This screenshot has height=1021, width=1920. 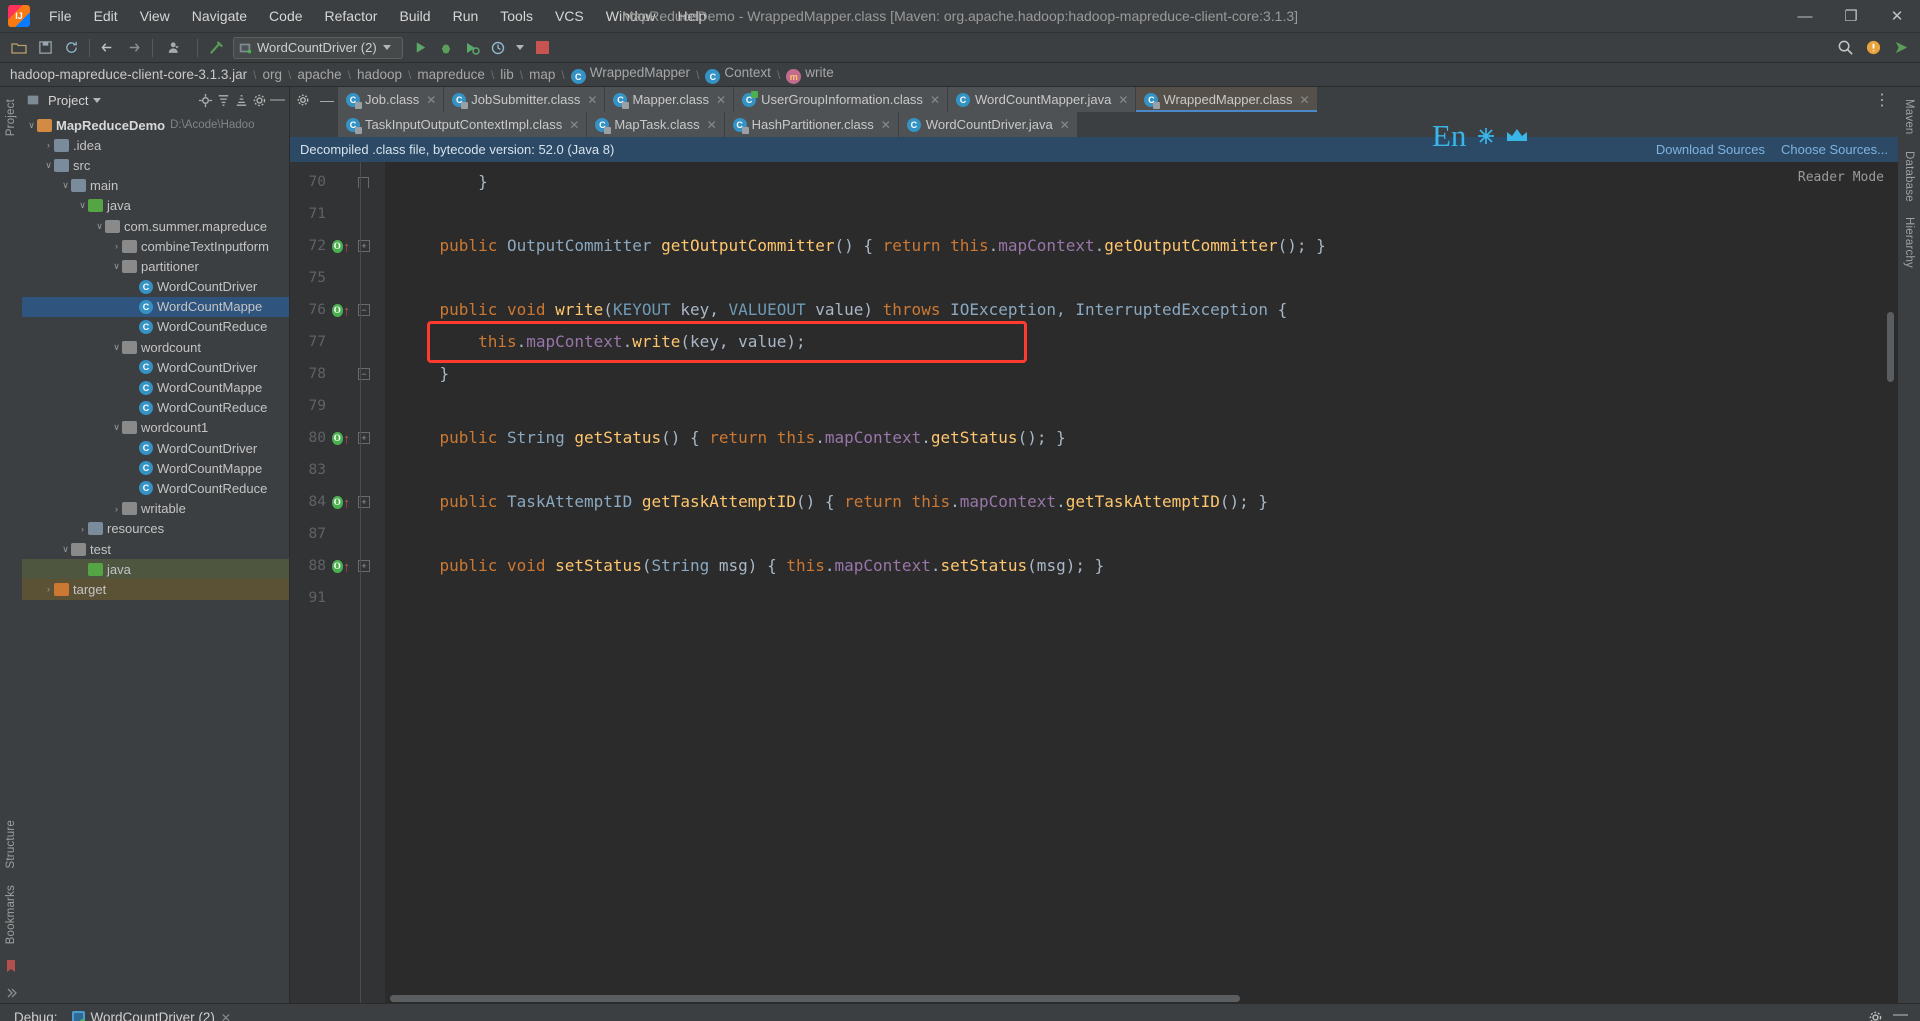 I want to click on tree-row: › writable, so click(x=155, y=509).